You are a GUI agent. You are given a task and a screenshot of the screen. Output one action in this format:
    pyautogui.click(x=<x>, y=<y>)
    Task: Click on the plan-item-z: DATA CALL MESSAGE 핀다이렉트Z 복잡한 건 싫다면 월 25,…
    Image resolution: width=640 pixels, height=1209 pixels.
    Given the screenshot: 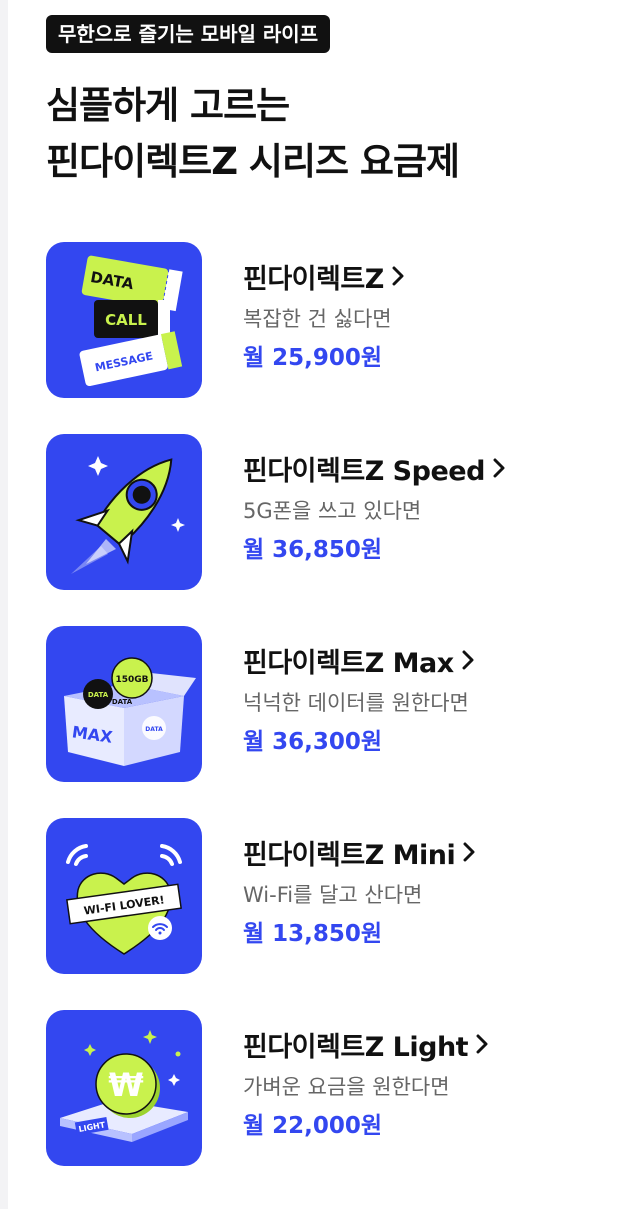 What is the action you would take?
    pyautogui.click(x=331, y=320)
    